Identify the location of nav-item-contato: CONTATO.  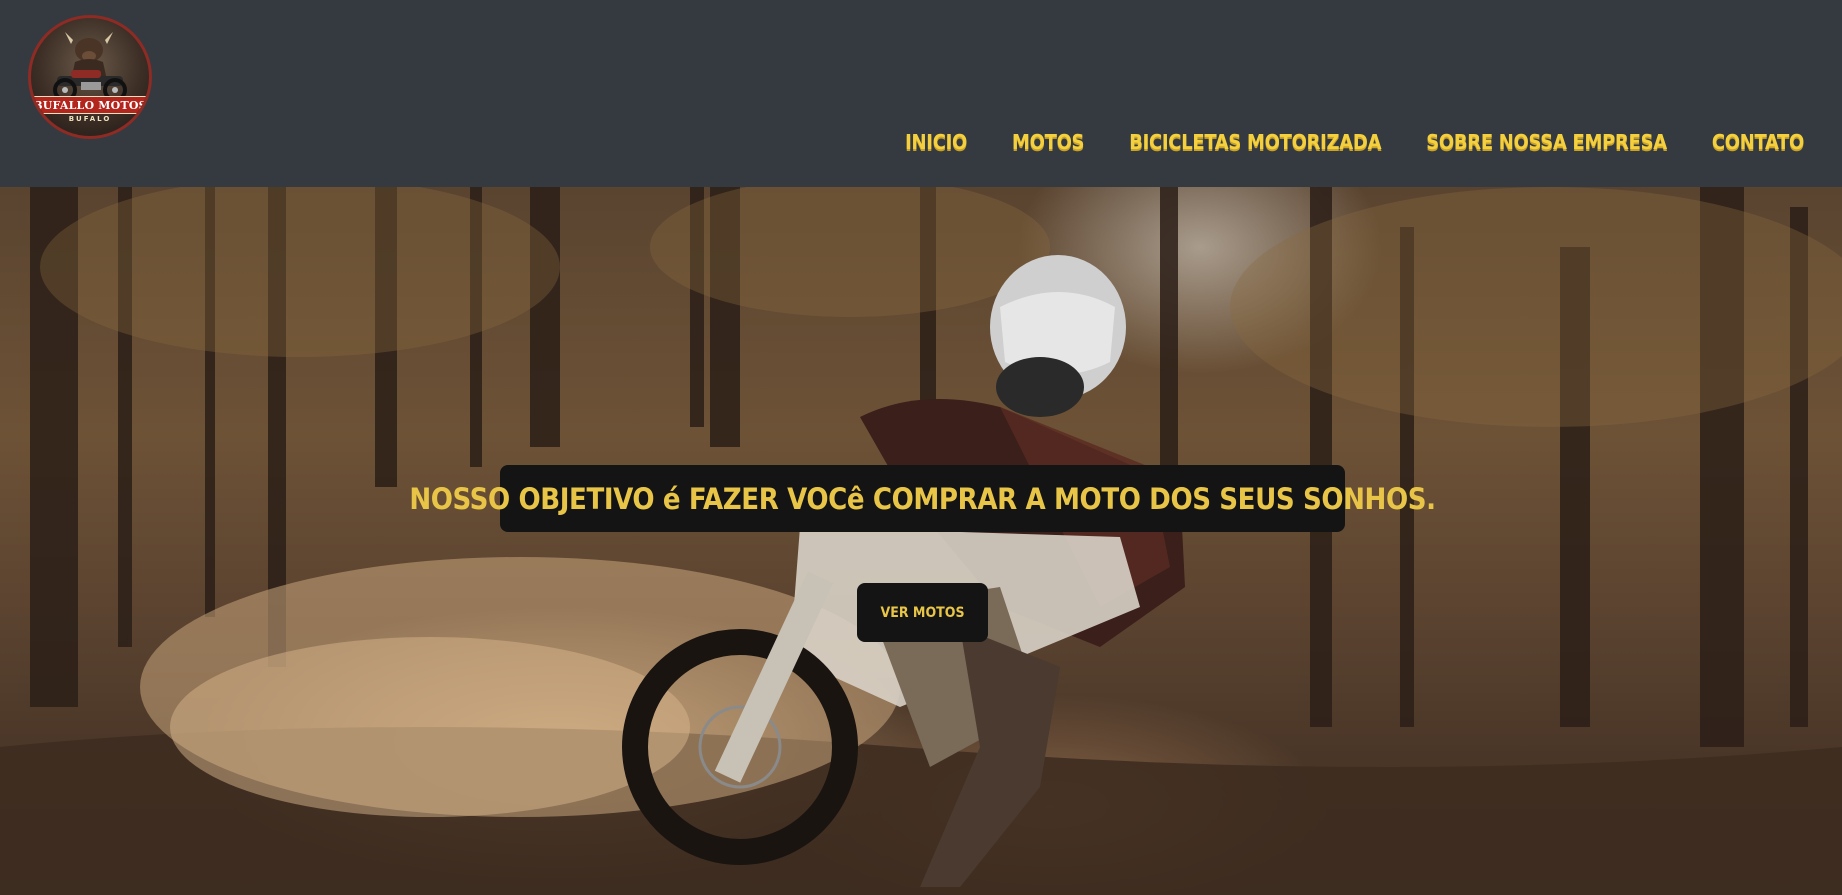
(1758, 142).